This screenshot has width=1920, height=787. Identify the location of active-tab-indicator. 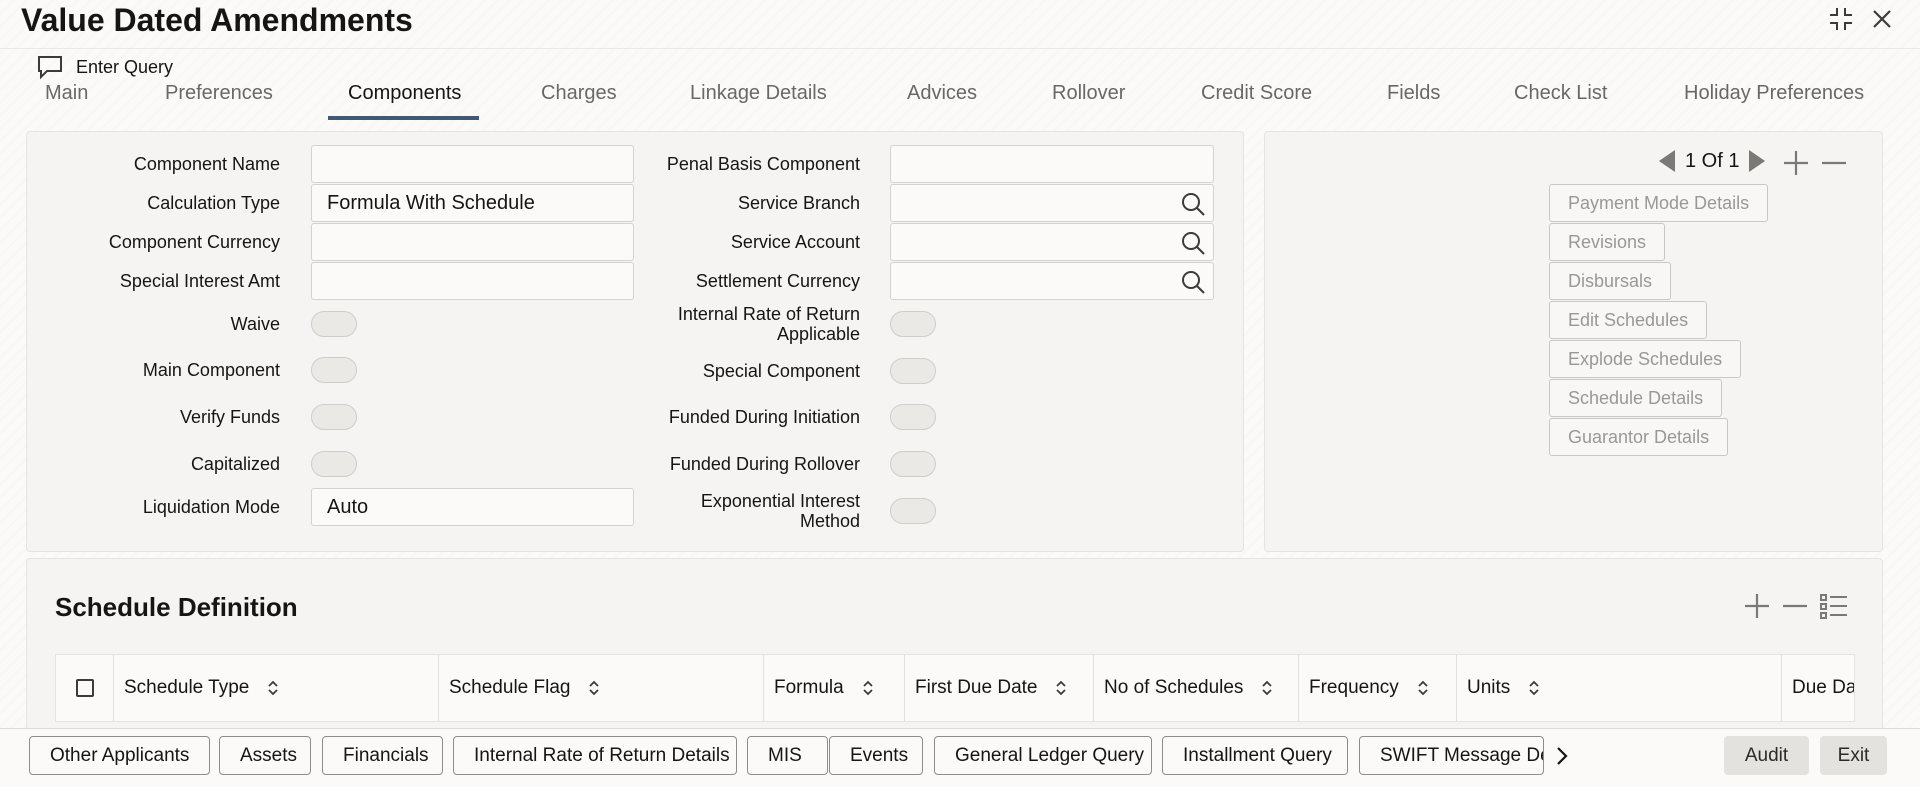
(403, 118).